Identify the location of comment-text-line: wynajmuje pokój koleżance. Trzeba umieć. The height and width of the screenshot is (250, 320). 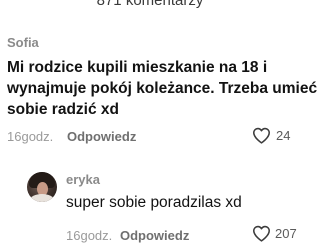
(162, 88).